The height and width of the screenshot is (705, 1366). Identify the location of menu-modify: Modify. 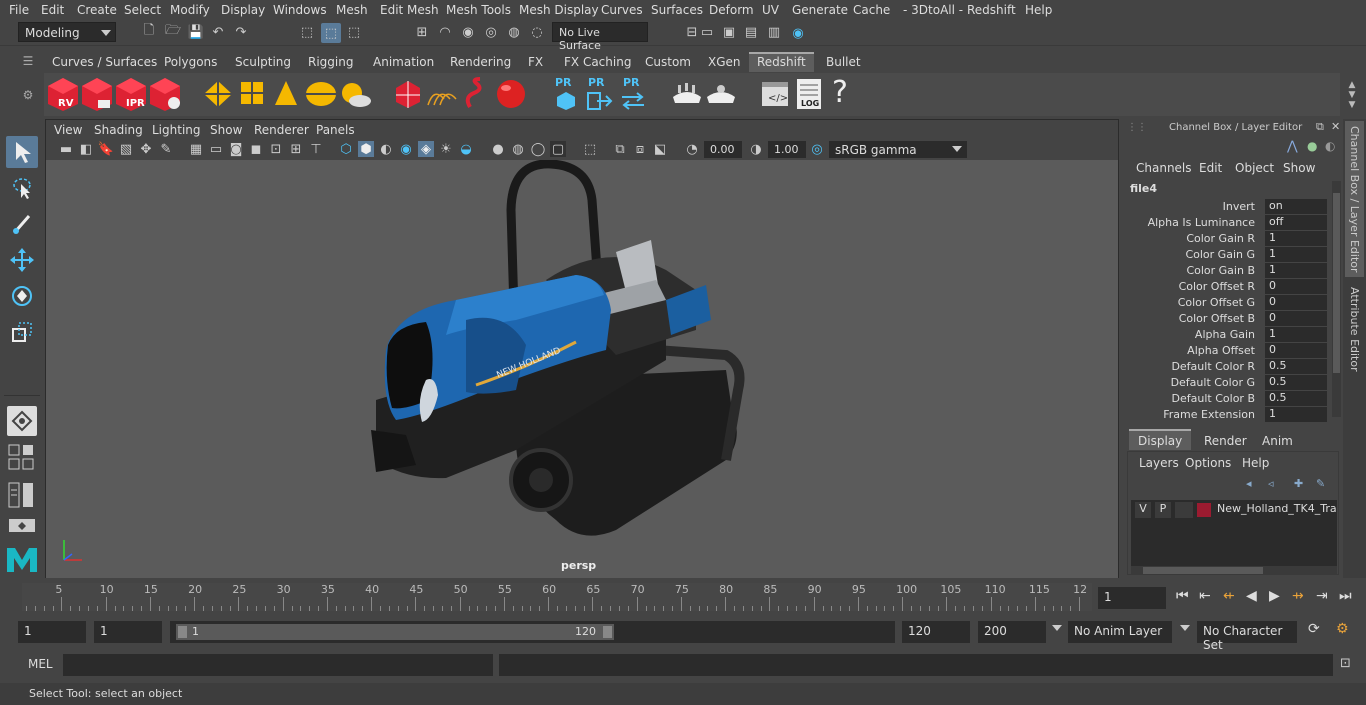
(190, 10).